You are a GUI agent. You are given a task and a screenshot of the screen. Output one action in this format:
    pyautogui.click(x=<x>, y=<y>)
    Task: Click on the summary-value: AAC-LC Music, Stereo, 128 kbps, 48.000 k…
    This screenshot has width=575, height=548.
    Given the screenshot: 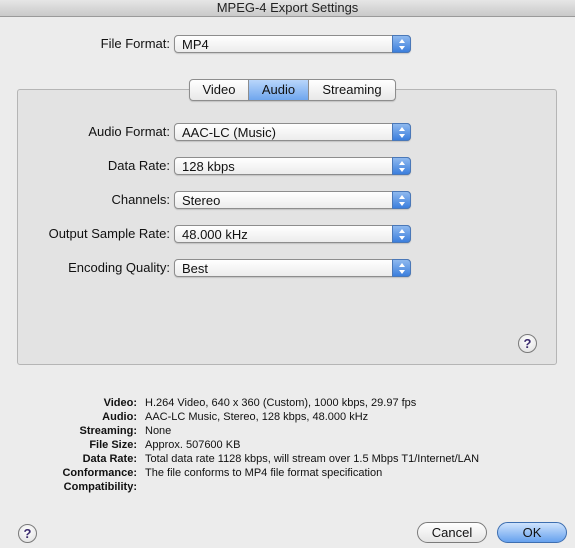 What is the action you would take?
    pyautogui.click(x=257, y=417)
    